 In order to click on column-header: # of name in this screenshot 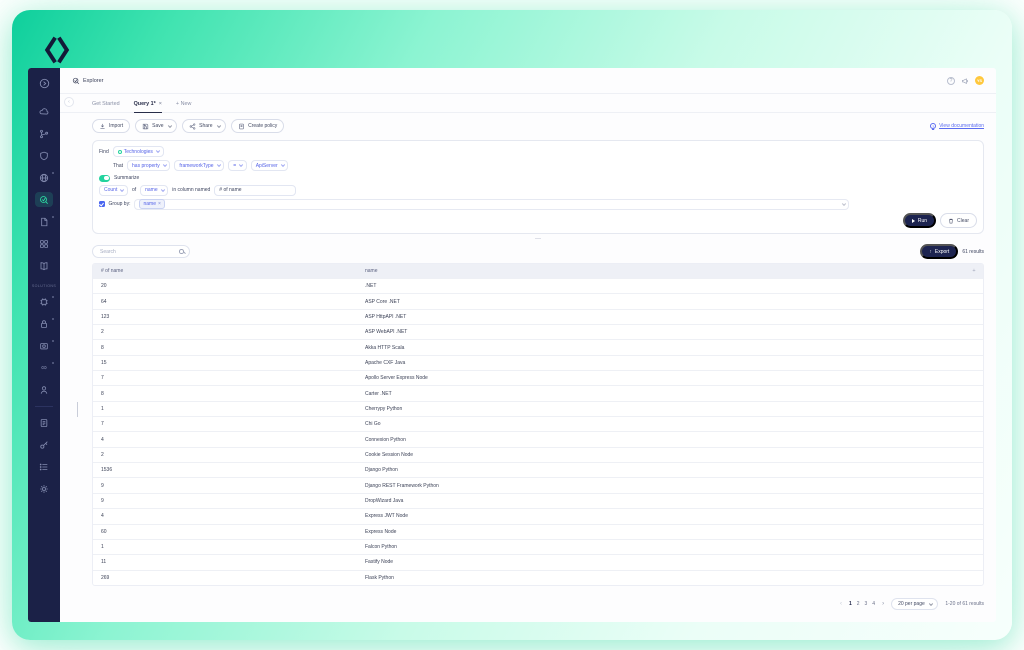, I will do `click(229, 271)`.